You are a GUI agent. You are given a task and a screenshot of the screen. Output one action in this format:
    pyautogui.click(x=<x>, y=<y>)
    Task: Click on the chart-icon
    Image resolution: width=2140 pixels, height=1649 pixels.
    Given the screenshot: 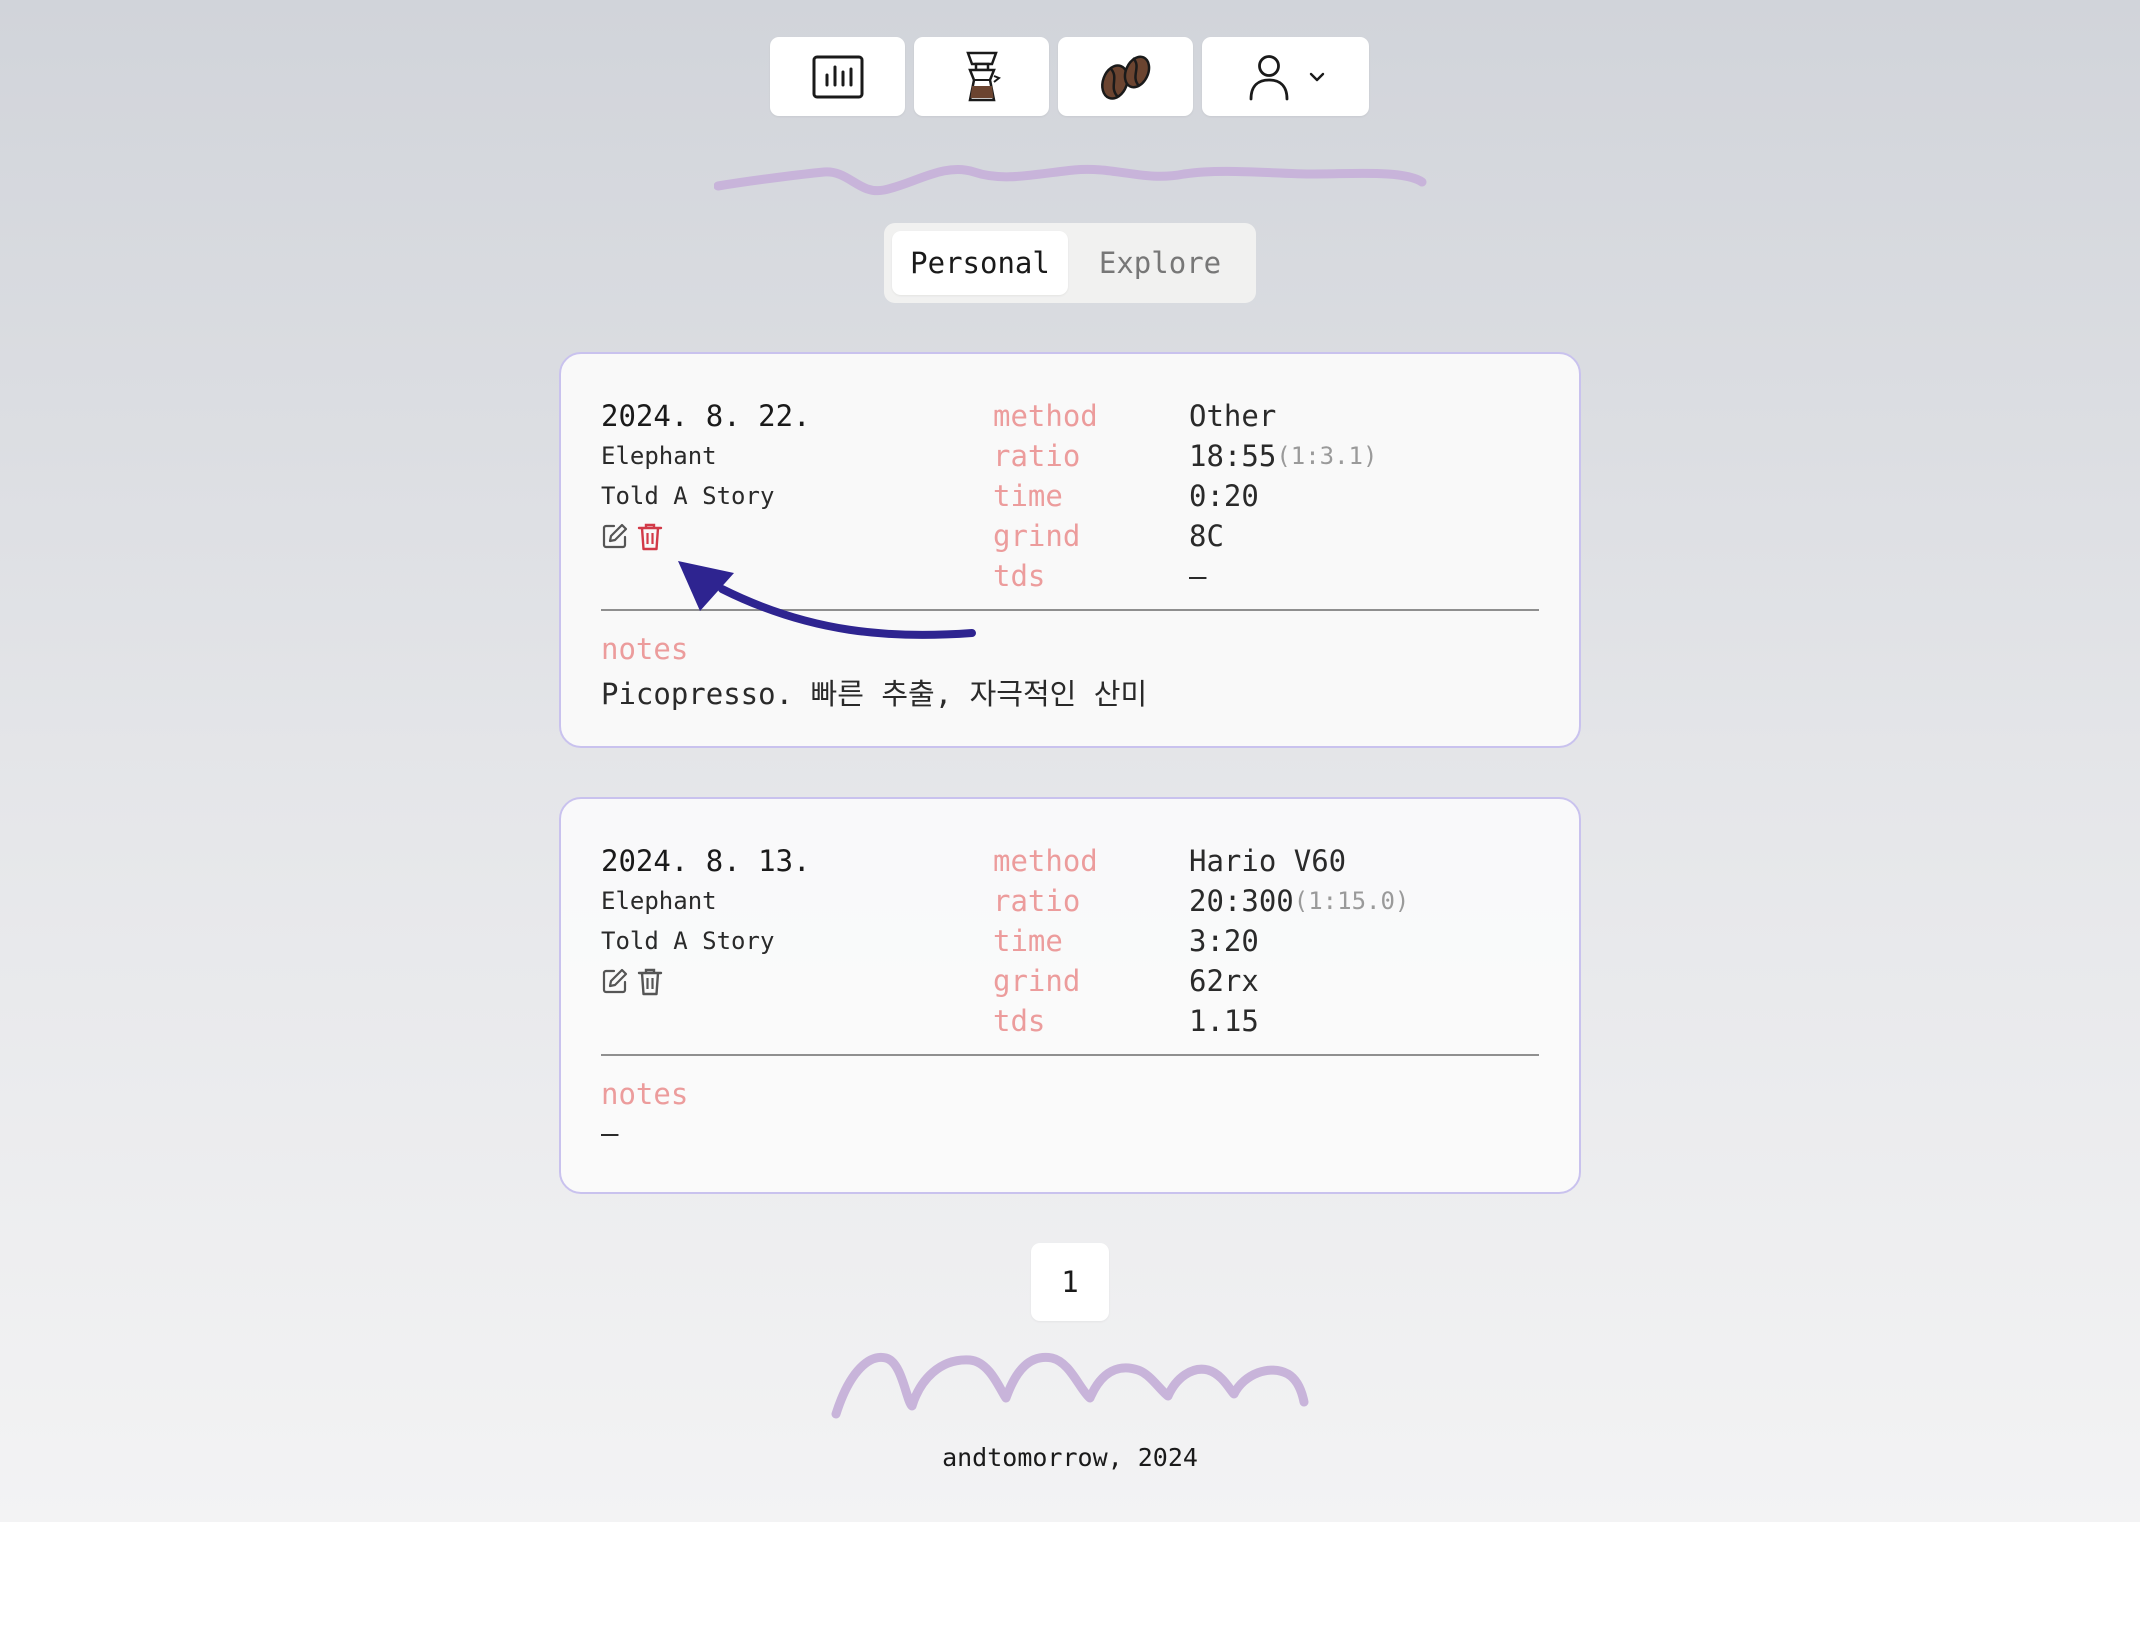 What is the action you would take?
    pyautogui.click(x=837, y=76)
    